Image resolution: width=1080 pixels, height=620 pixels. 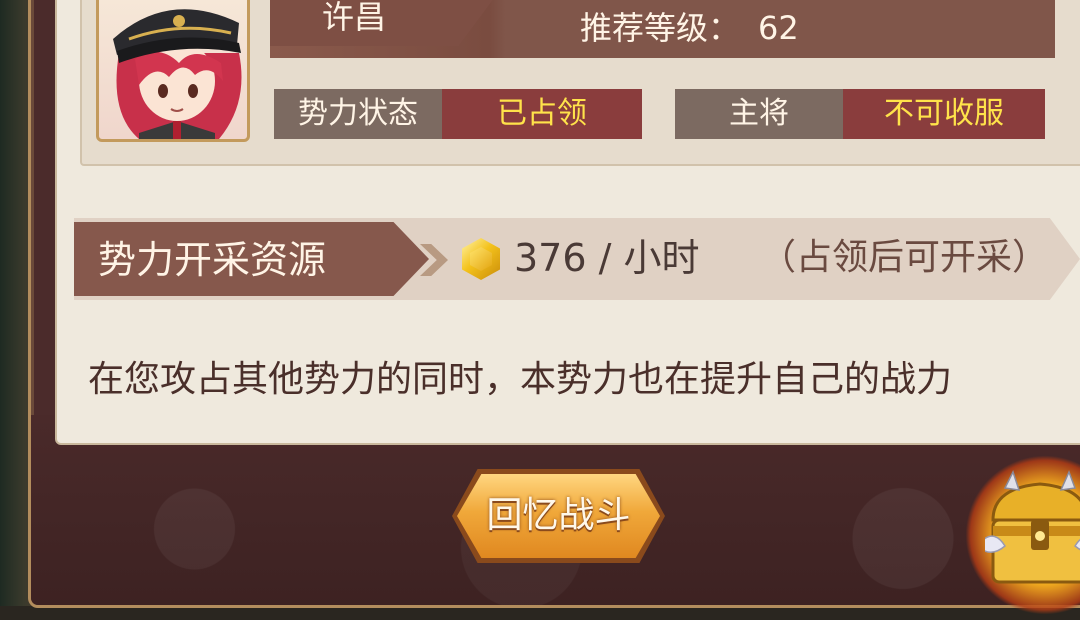 What do you see at coordinates (944, 114) in the screenshot?
I see `general-value: 不可收服` at bounding box center [944, 114].